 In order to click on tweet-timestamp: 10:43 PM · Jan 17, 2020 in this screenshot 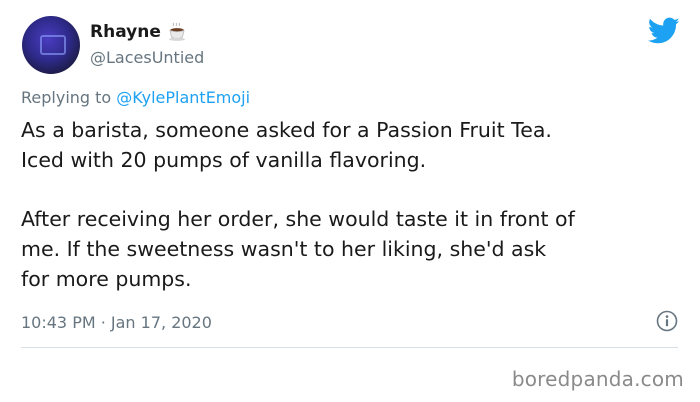, I will do `click(116, 322)`.